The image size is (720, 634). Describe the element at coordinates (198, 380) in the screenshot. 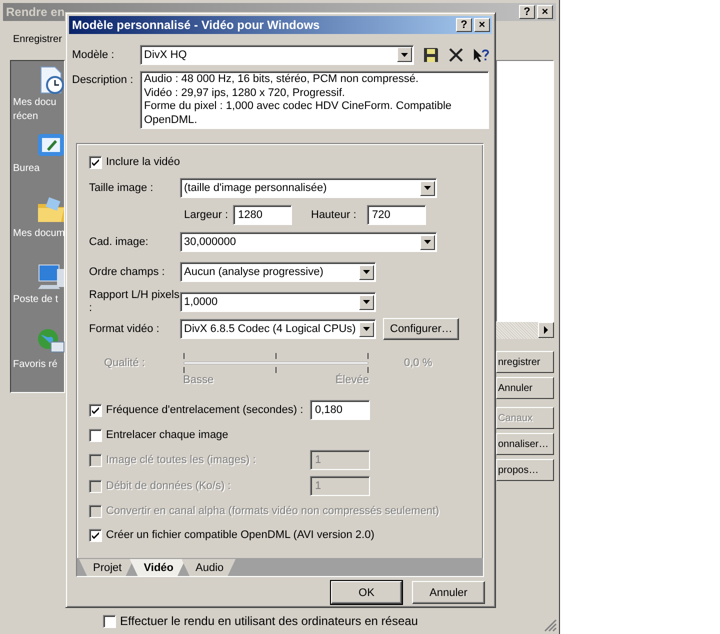

I see `slider-min-label: Basse` at that location.